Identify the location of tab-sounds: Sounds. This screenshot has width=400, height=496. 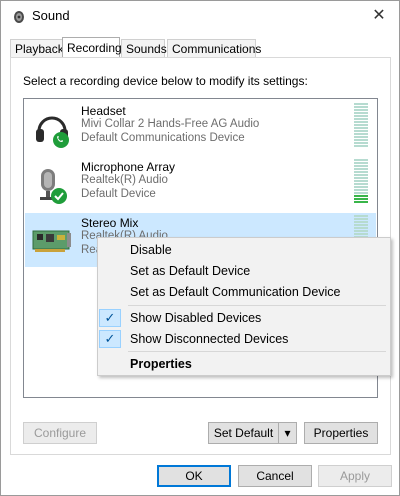
(144, 48).